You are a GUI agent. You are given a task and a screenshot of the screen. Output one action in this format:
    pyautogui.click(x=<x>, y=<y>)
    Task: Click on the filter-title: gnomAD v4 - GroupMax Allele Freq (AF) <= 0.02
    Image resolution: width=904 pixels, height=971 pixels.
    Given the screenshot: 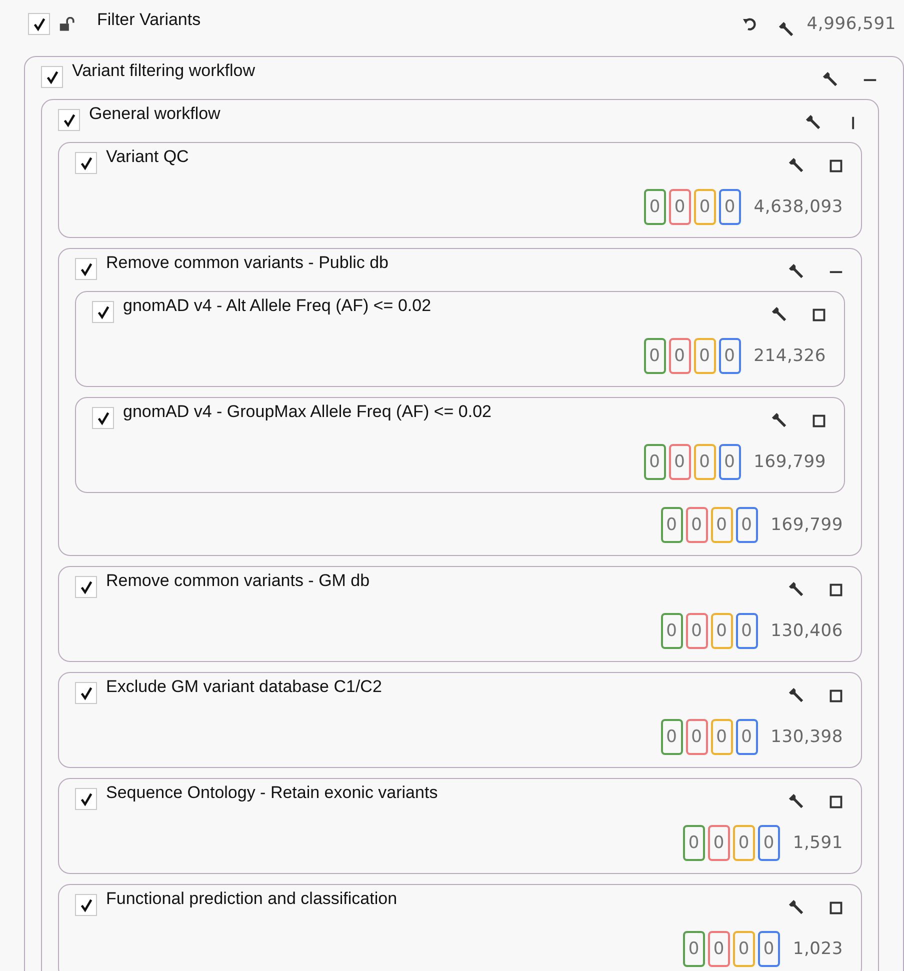 What is the action you would take?
    pyautogui.click(x=307, y=412)
    